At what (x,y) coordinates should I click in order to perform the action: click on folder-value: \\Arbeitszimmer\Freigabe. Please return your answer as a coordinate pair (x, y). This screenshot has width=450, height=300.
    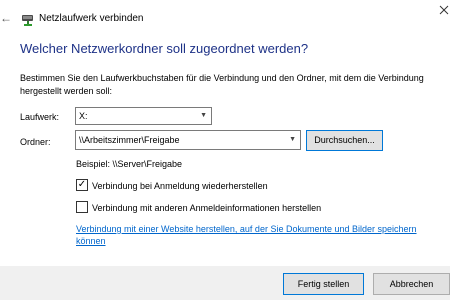
    Looking at the image, I should click on (129, 140).